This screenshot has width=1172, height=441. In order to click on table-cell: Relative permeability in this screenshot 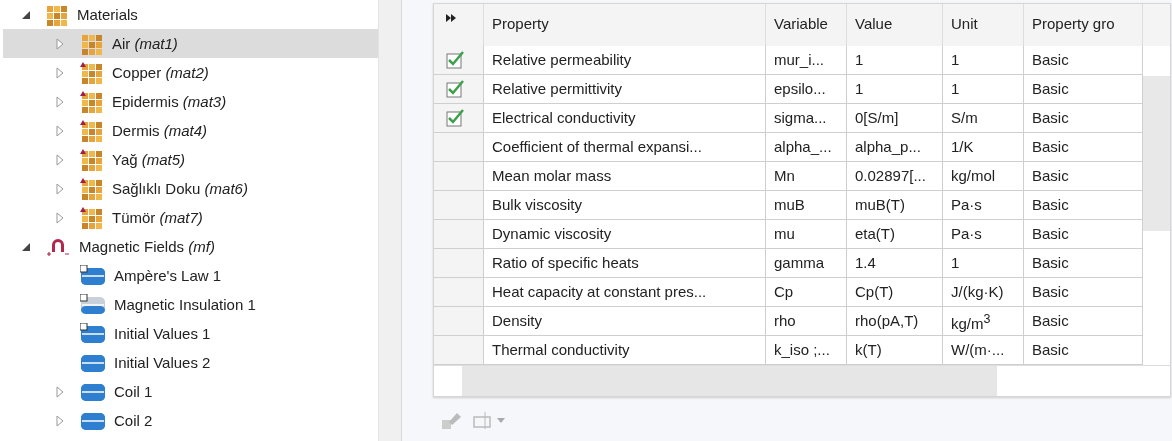, I will do `click(625, 60)`.